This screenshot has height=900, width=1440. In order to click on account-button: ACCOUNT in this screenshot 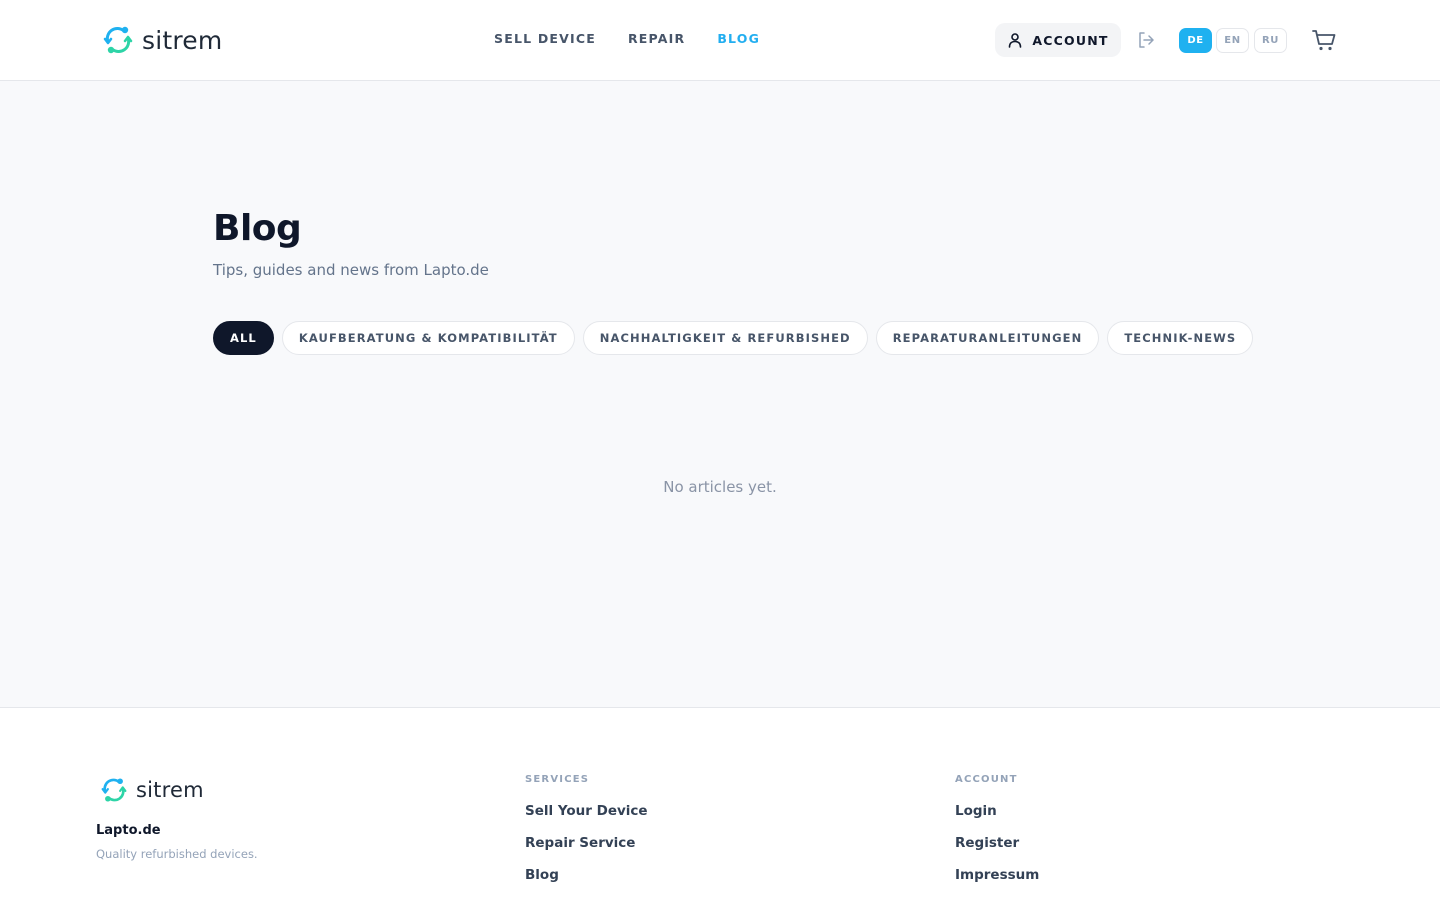, I will do `click(1058, 40)`.